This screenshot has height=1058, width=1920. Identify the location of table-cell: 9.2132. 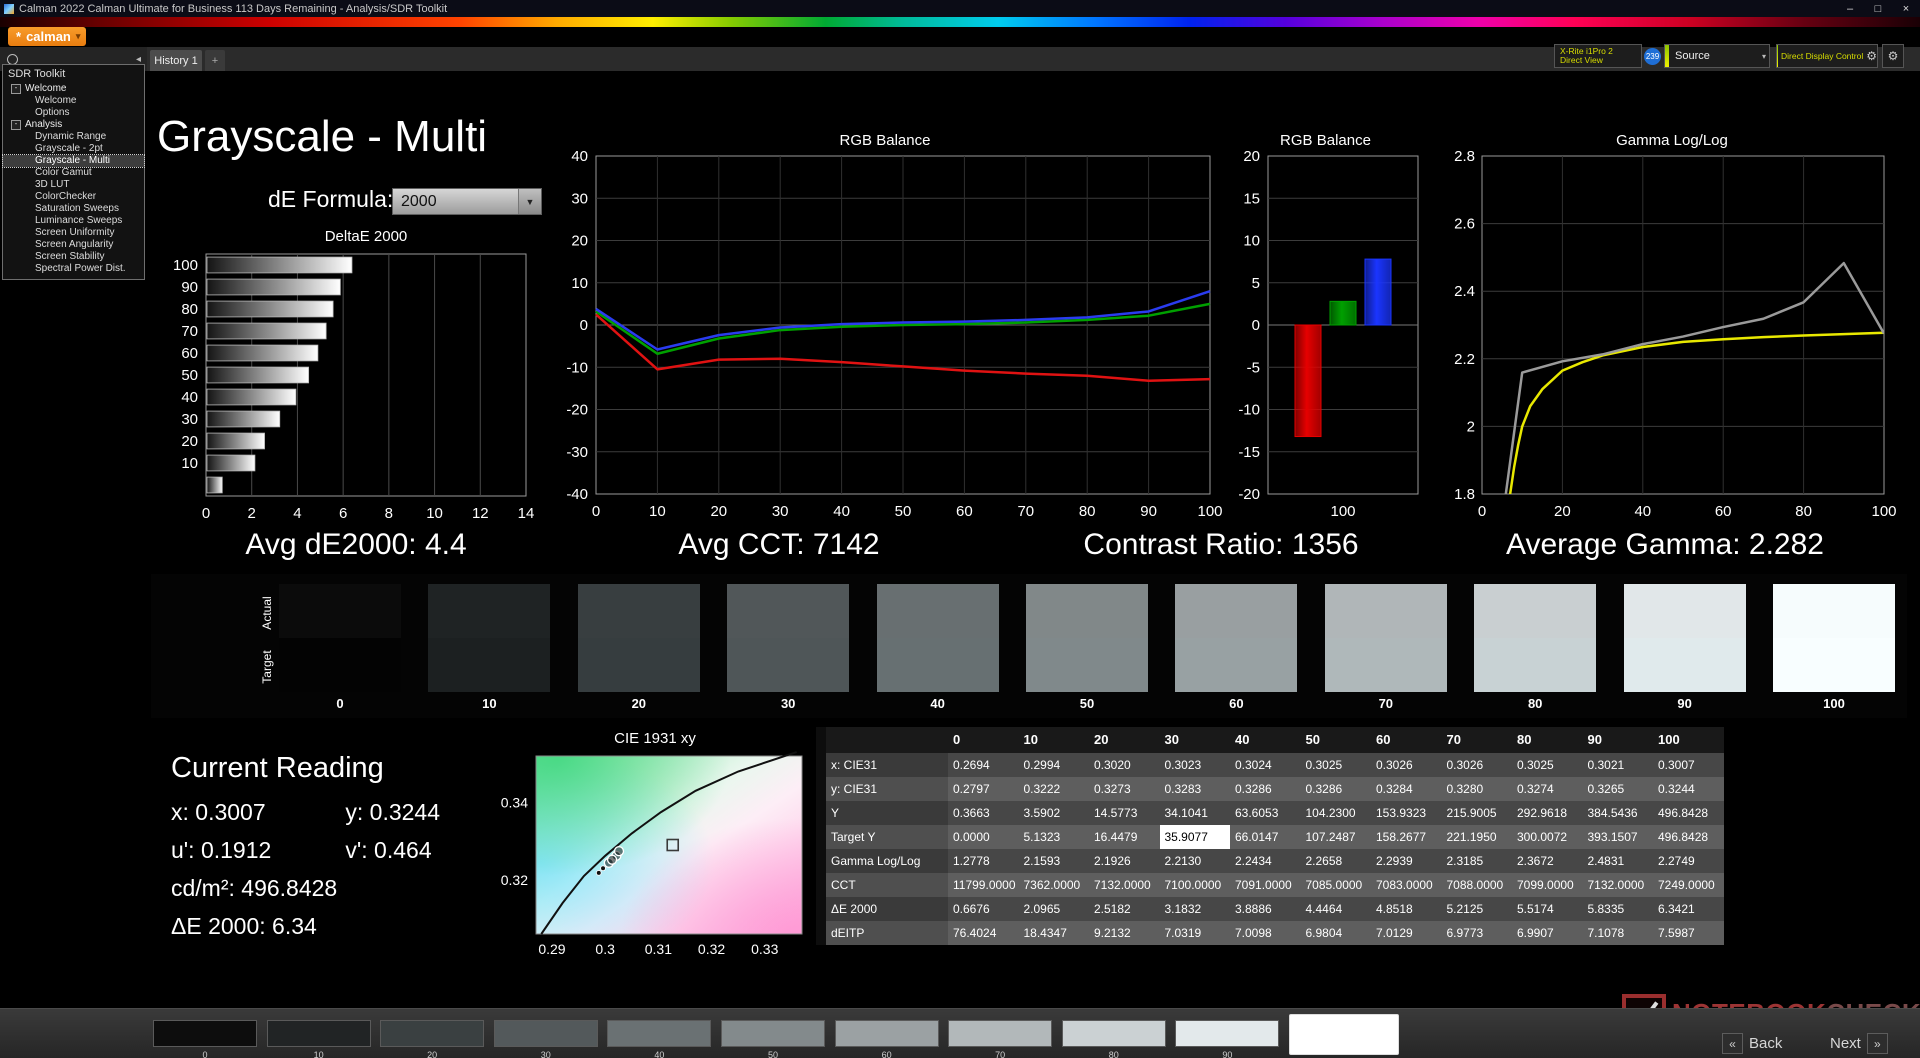
(1124, 933).